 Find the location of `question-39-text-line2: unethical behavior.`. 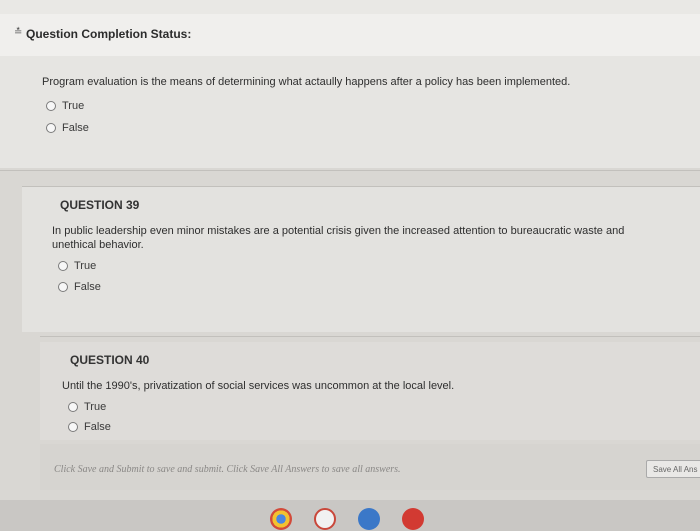

question-39-text-line2: unethical behavior. is located at coordinates (98, 245).